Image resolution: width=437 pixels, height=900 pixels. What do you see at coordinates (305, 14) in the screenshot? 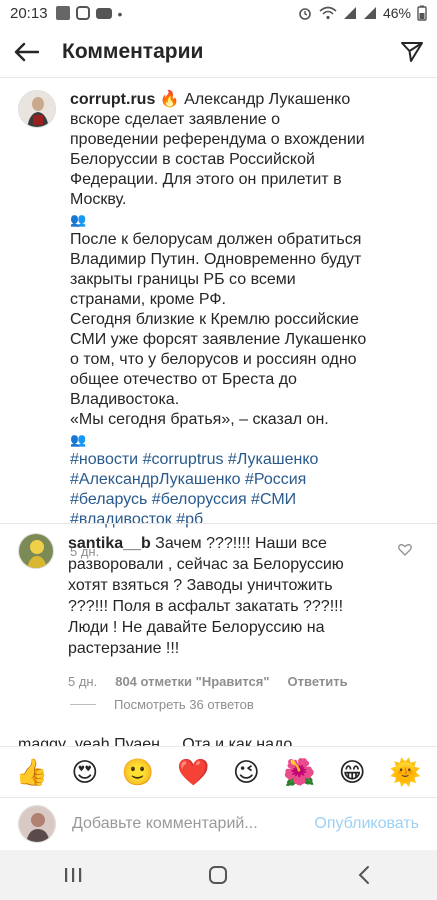
I see `alarm-icon` at bounding box center [305, 14].